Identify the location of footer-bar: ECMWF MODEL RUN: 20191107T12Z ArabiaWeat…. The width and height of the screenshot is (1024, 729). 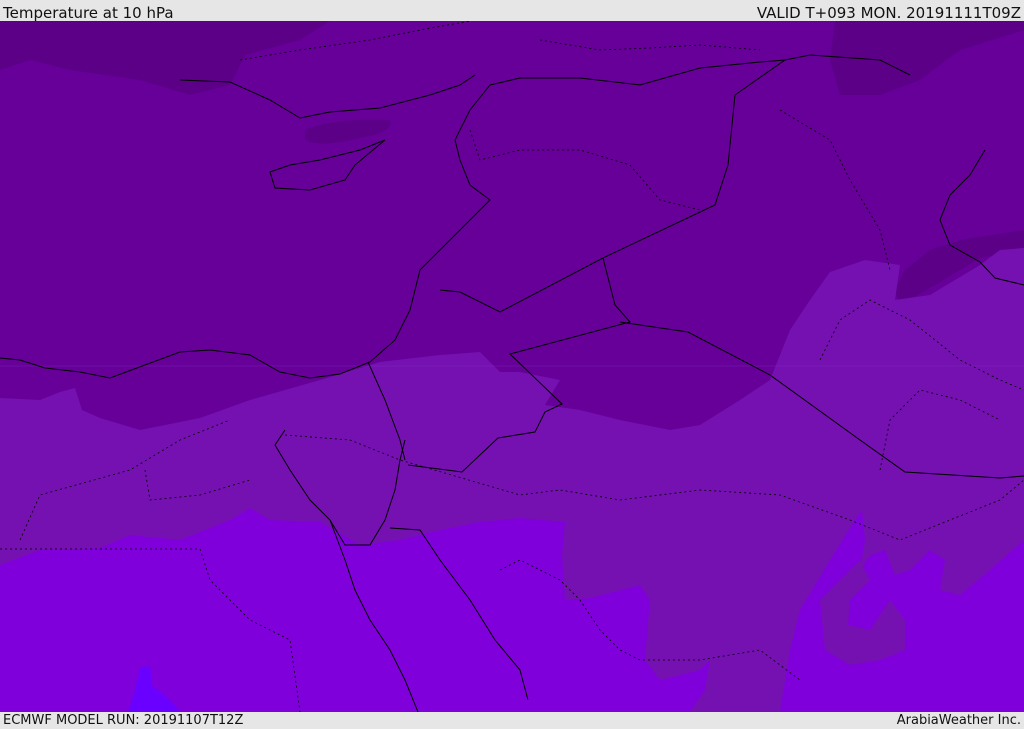
(512, 720).